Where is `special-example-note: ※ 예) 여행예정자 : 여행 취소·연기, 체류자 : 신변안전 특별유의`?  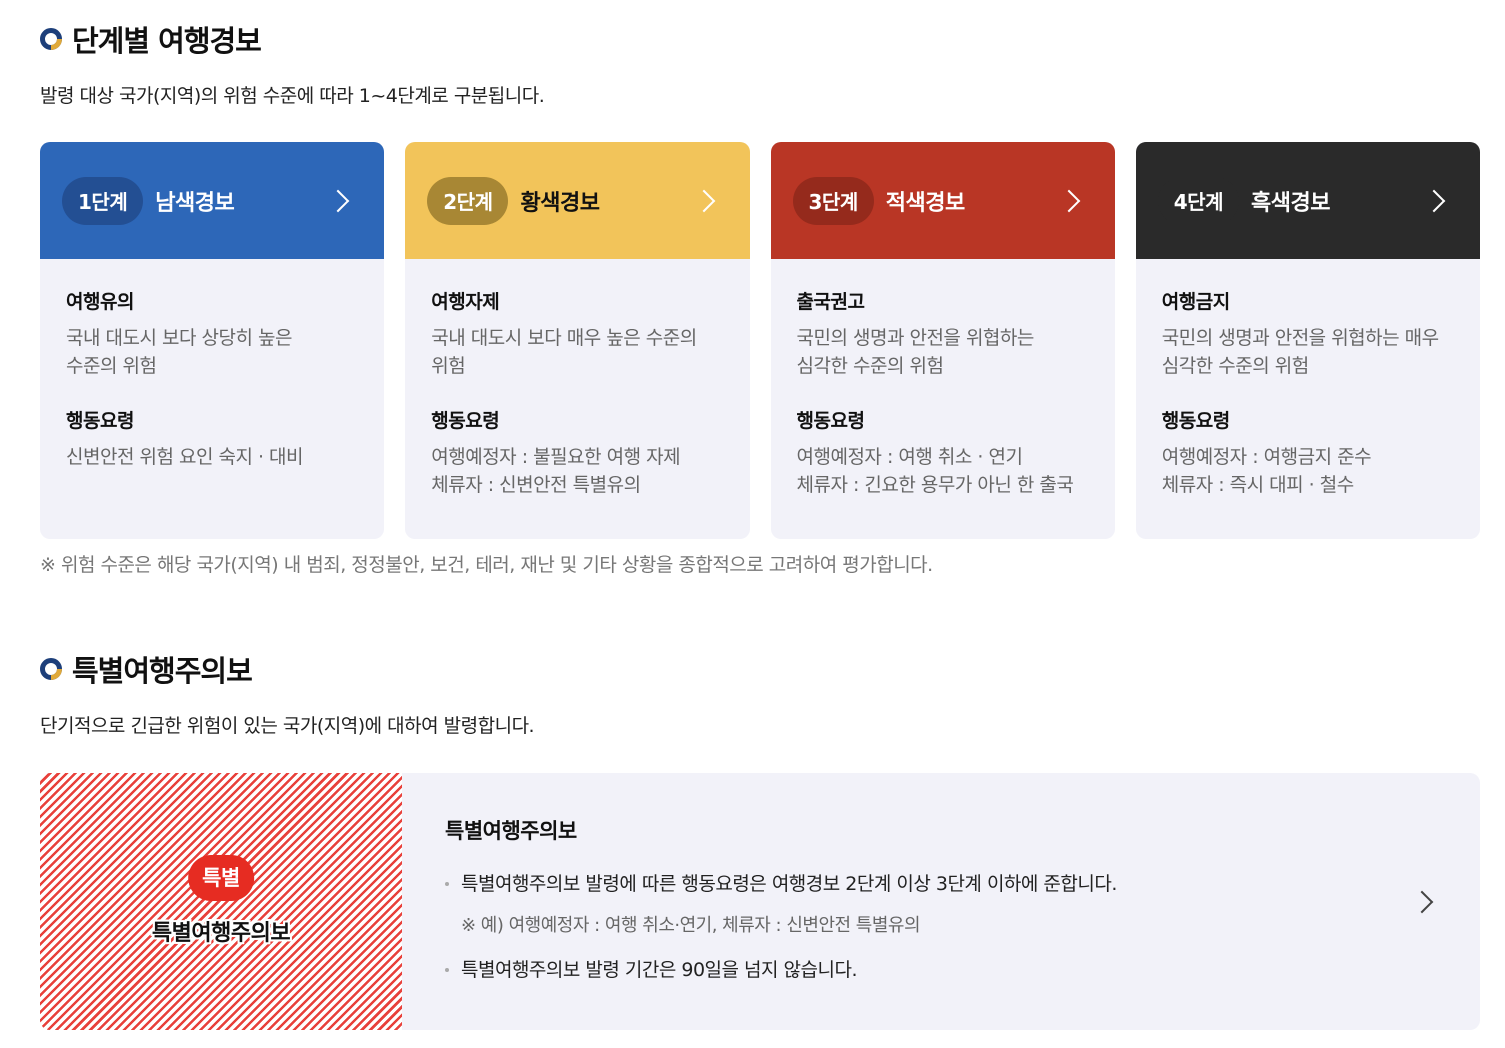 special-example-note: ※ 예) 여행예정자 : 여행 취소·연기, 체류자 : 신변안전 특별유의 is located at coordinates (691, 925).